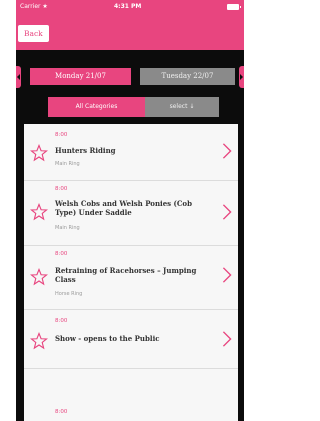 This screenshot has height=421, width=320. Describe the element at coordinates (187, 76) in the screenshot. I see `day-tab-tuesday: Tuesday 22/07` at that location.